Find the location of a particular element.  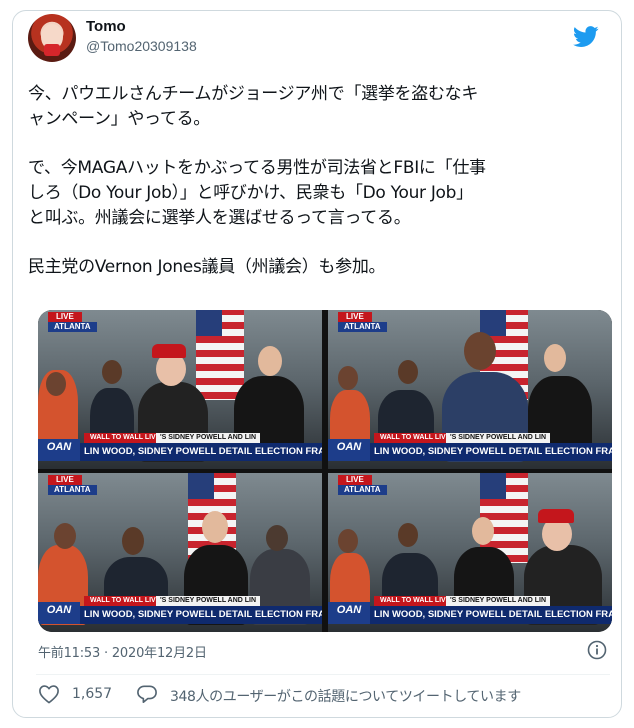

reply-bubble-icon is located at coordinates (147, 694).